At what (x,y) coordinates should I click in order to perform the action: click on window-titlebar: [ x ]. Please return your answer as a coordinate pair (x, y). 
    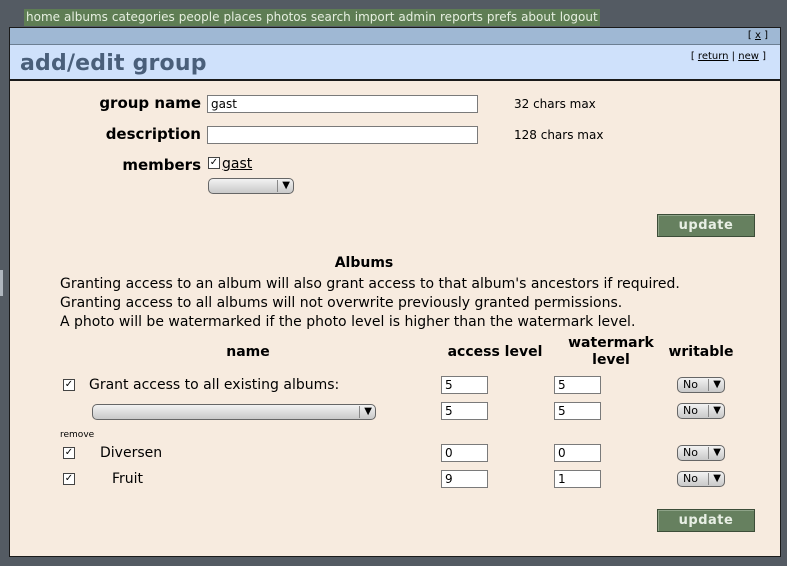
    Looking at the image, I should click on (395, 36).